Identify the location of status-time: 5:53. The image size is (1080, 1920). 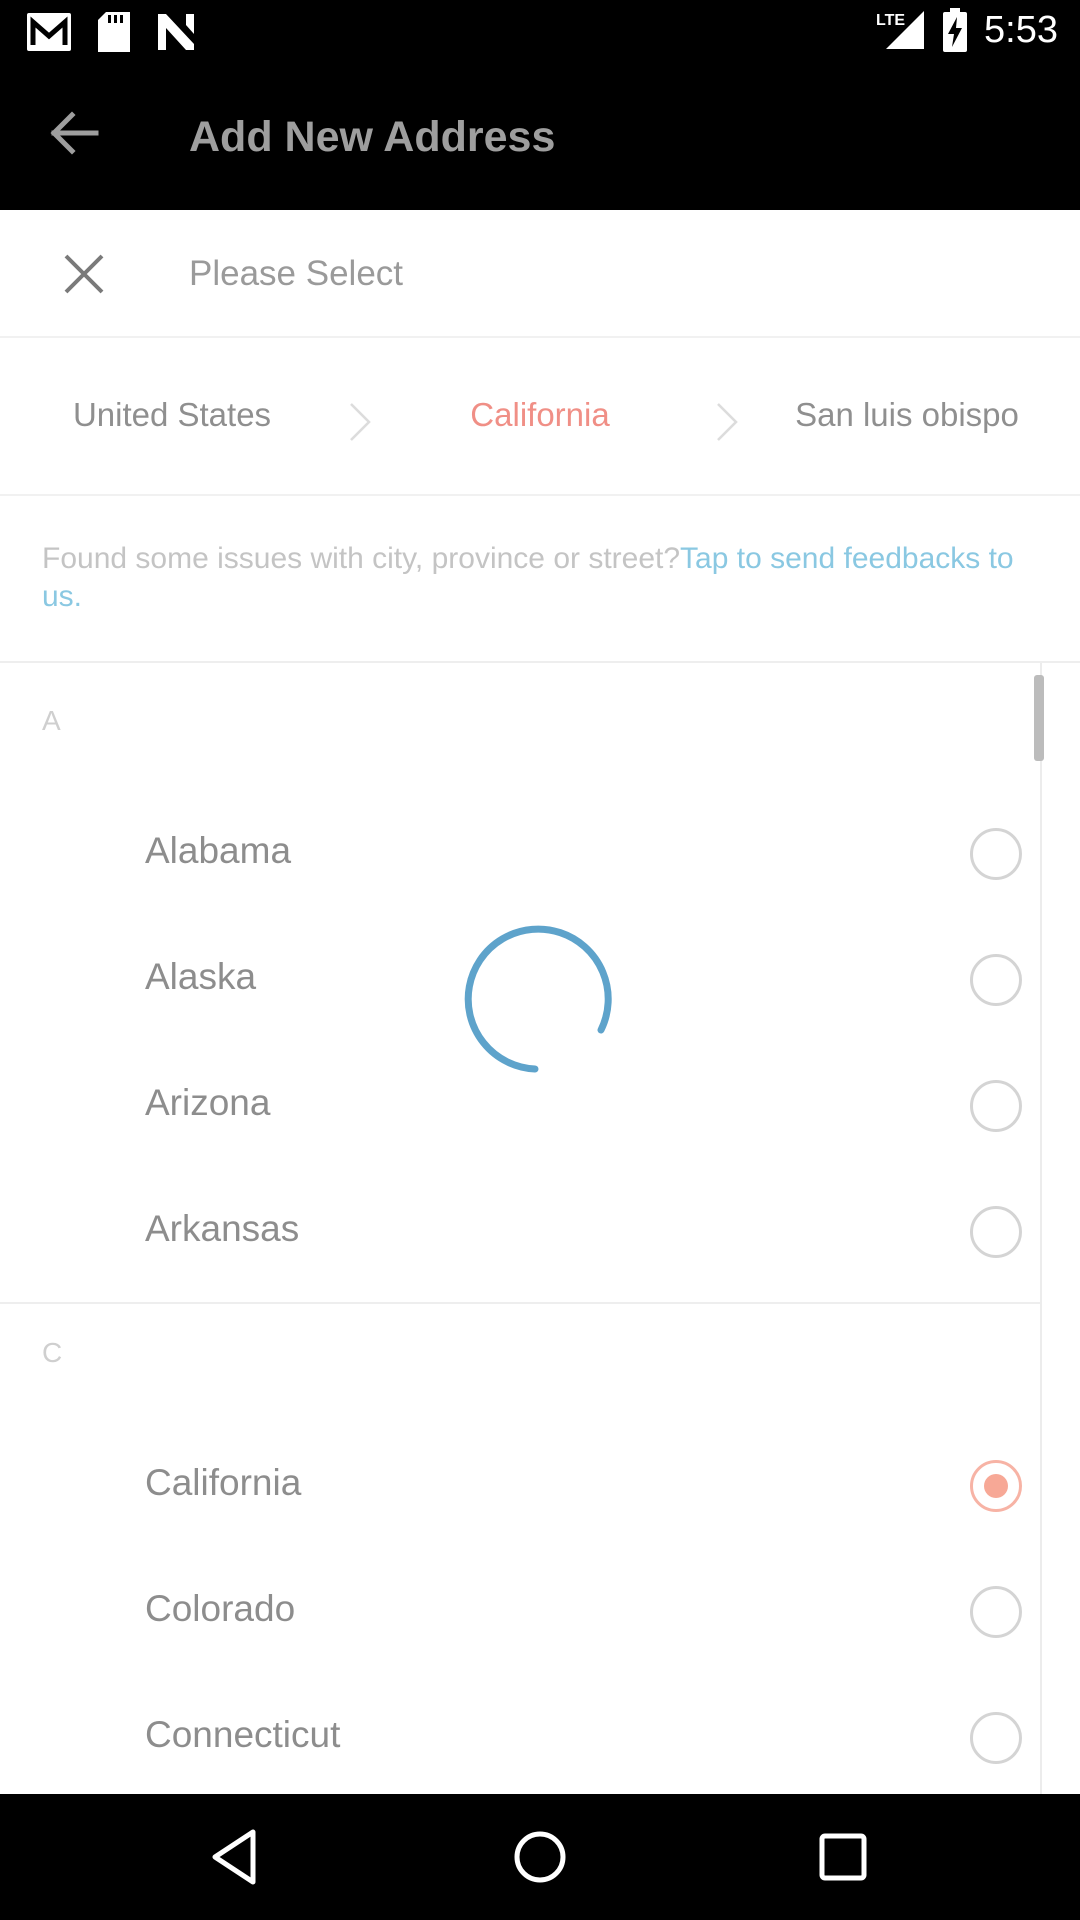
(1021, 29).